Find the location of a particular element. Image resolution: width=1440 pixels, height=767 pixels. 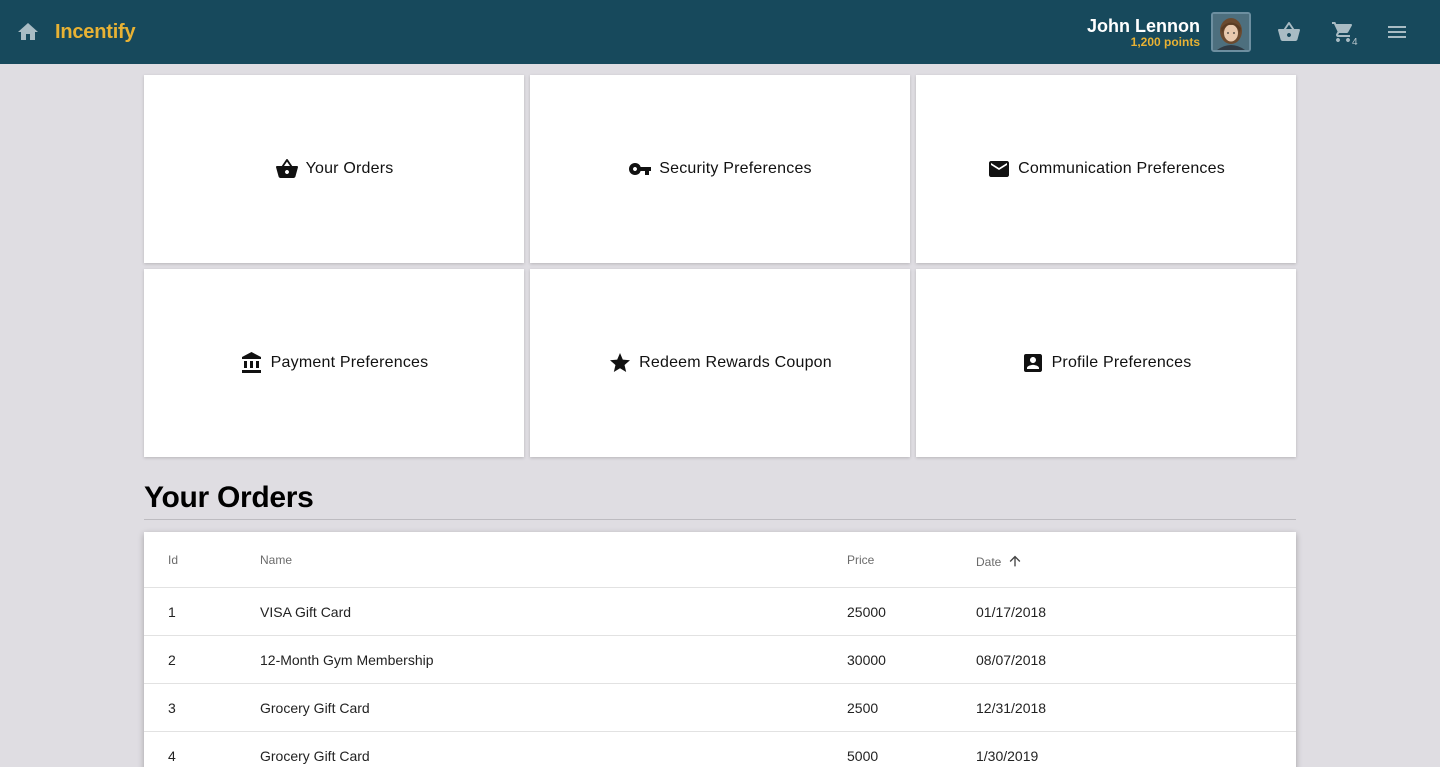

table-row: 4 Grocery Gift Card 5000 1/30/2019 is located at coordinates (720, 749).